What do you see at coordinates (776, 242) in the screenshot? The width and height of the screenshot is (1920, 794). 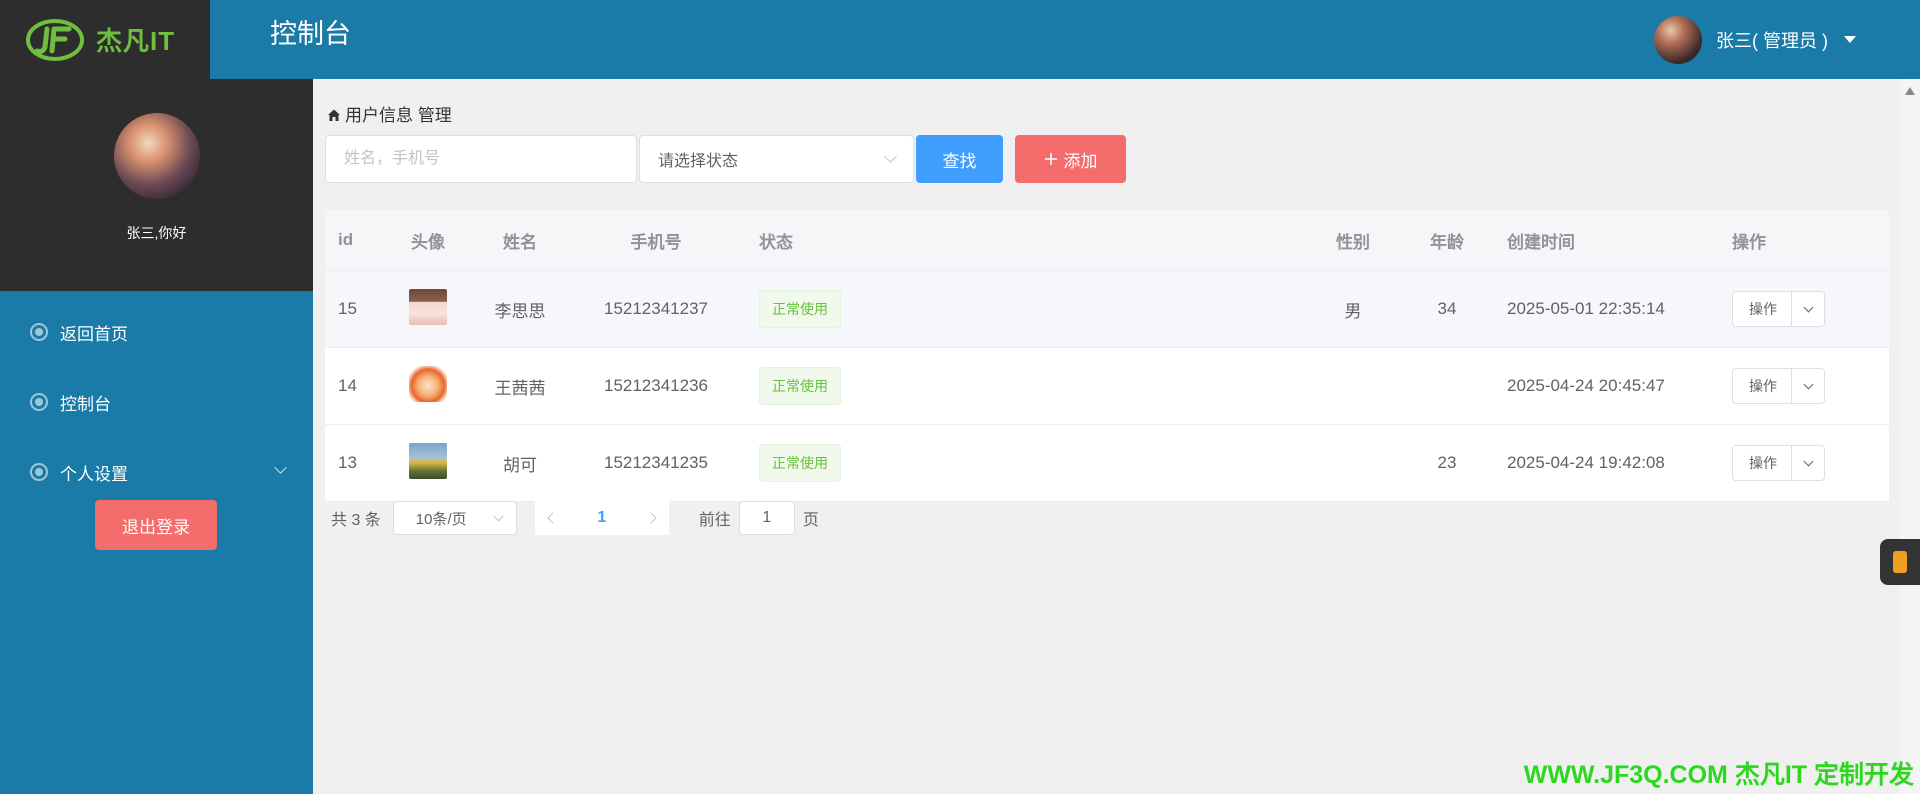 I see `th-status: 状态` at bounding box center [776, 242].